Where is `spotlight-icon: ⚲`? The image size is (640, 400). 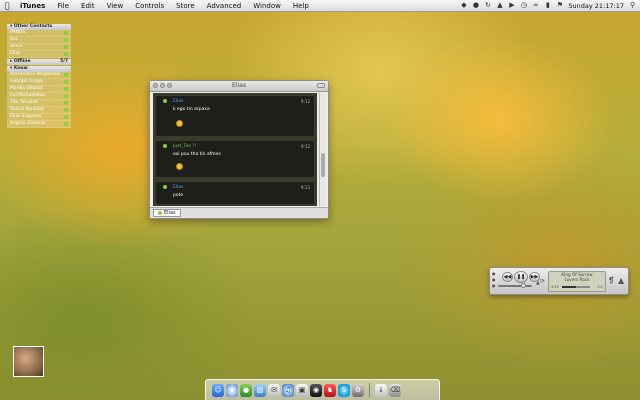 spotlight-icon: ⚲ is located at coordinates (632, 5).